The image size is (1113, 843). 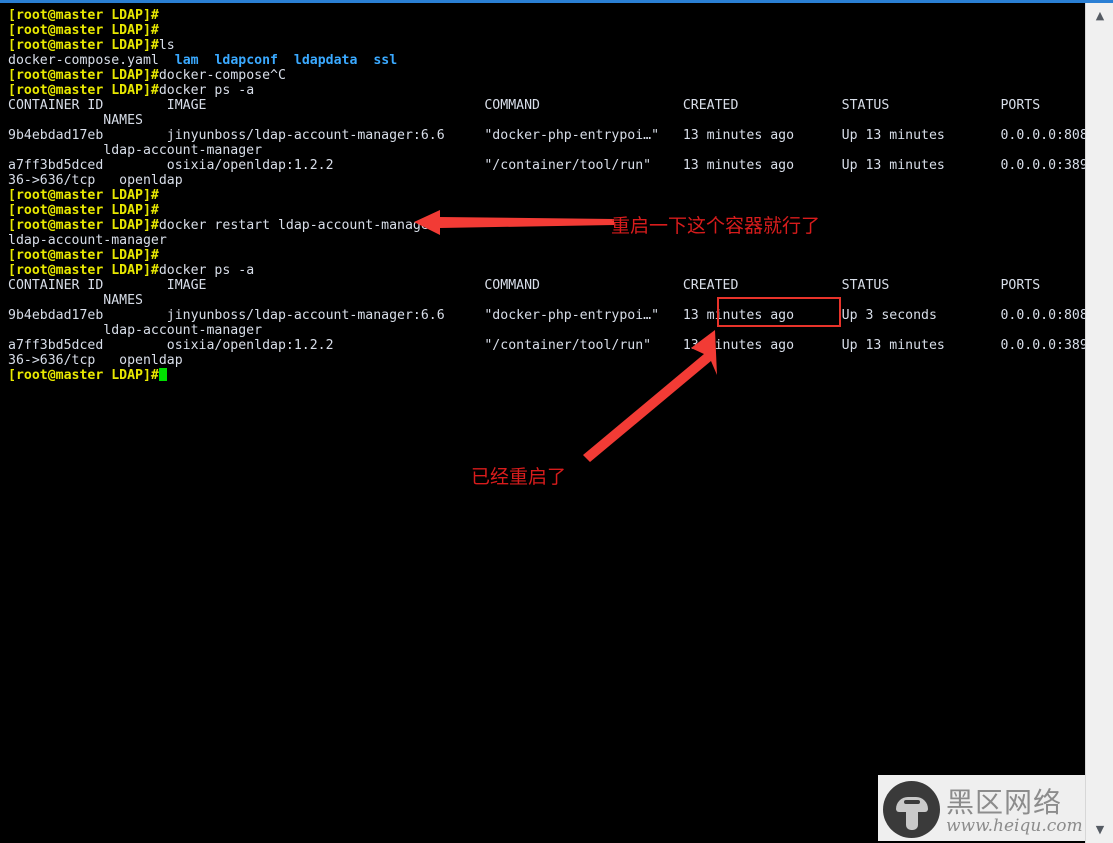 What do you see at coordinates (246, 60) in the screenshot?
I see `directory-entry: ldapconf` at bounding box center [246, 60].